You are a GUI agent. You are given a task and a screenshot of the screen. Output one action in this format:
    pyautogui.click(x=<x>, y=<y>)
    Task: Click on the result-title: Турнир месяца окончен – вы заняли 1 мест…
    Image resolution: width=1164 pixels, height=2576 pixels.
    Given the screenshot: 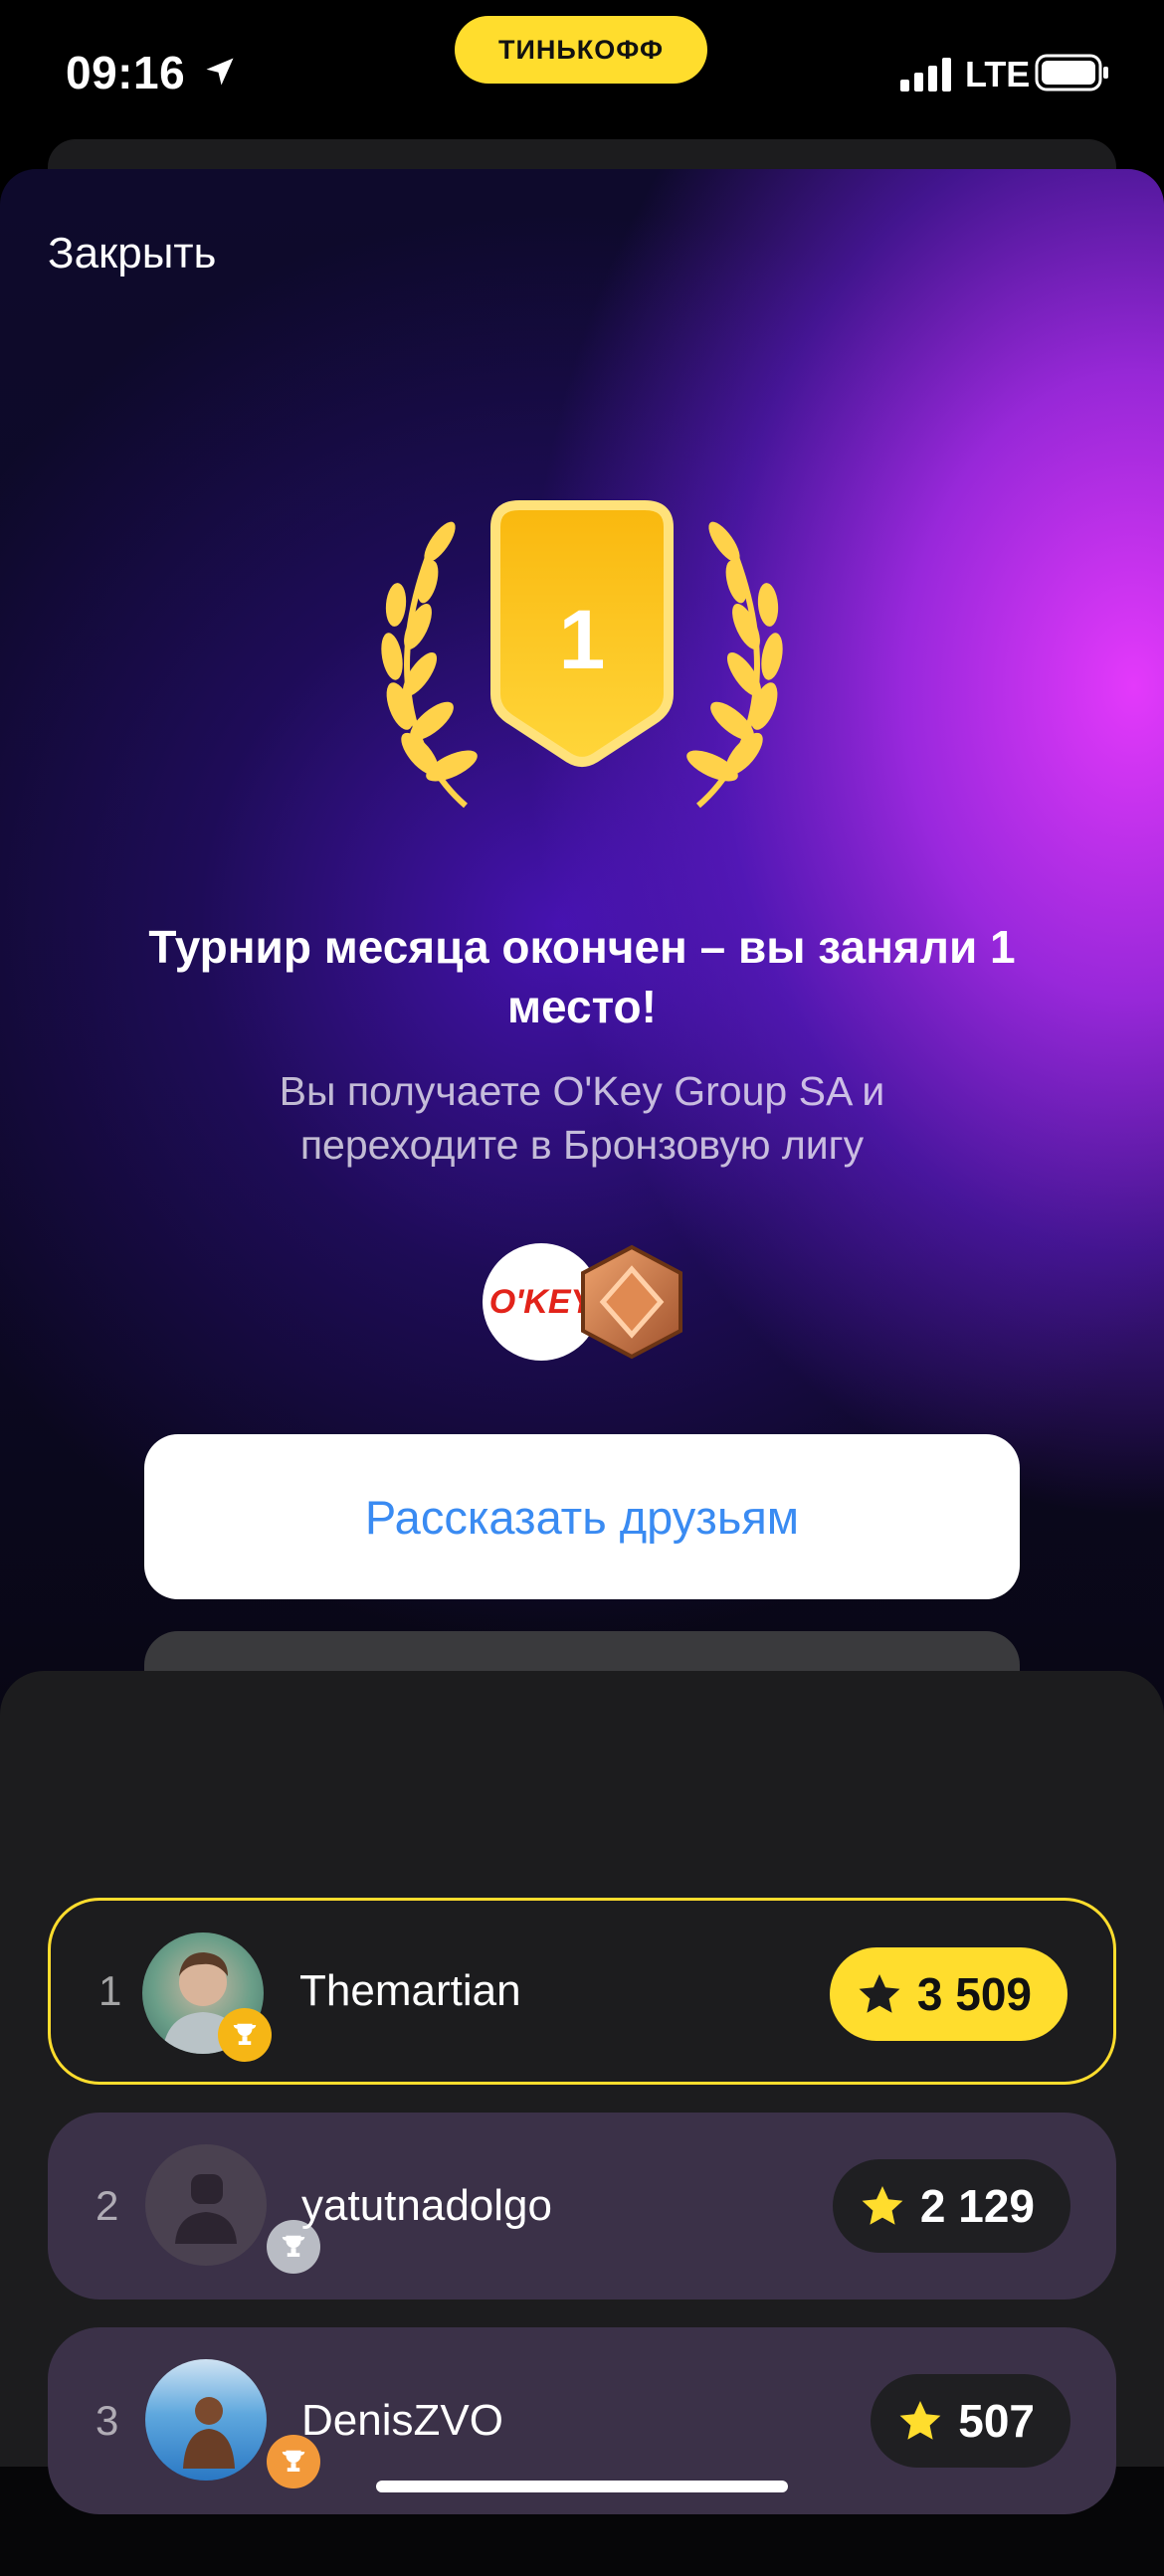 What is the action you would take?
    pyautogui.click(x=582, y=976)
    